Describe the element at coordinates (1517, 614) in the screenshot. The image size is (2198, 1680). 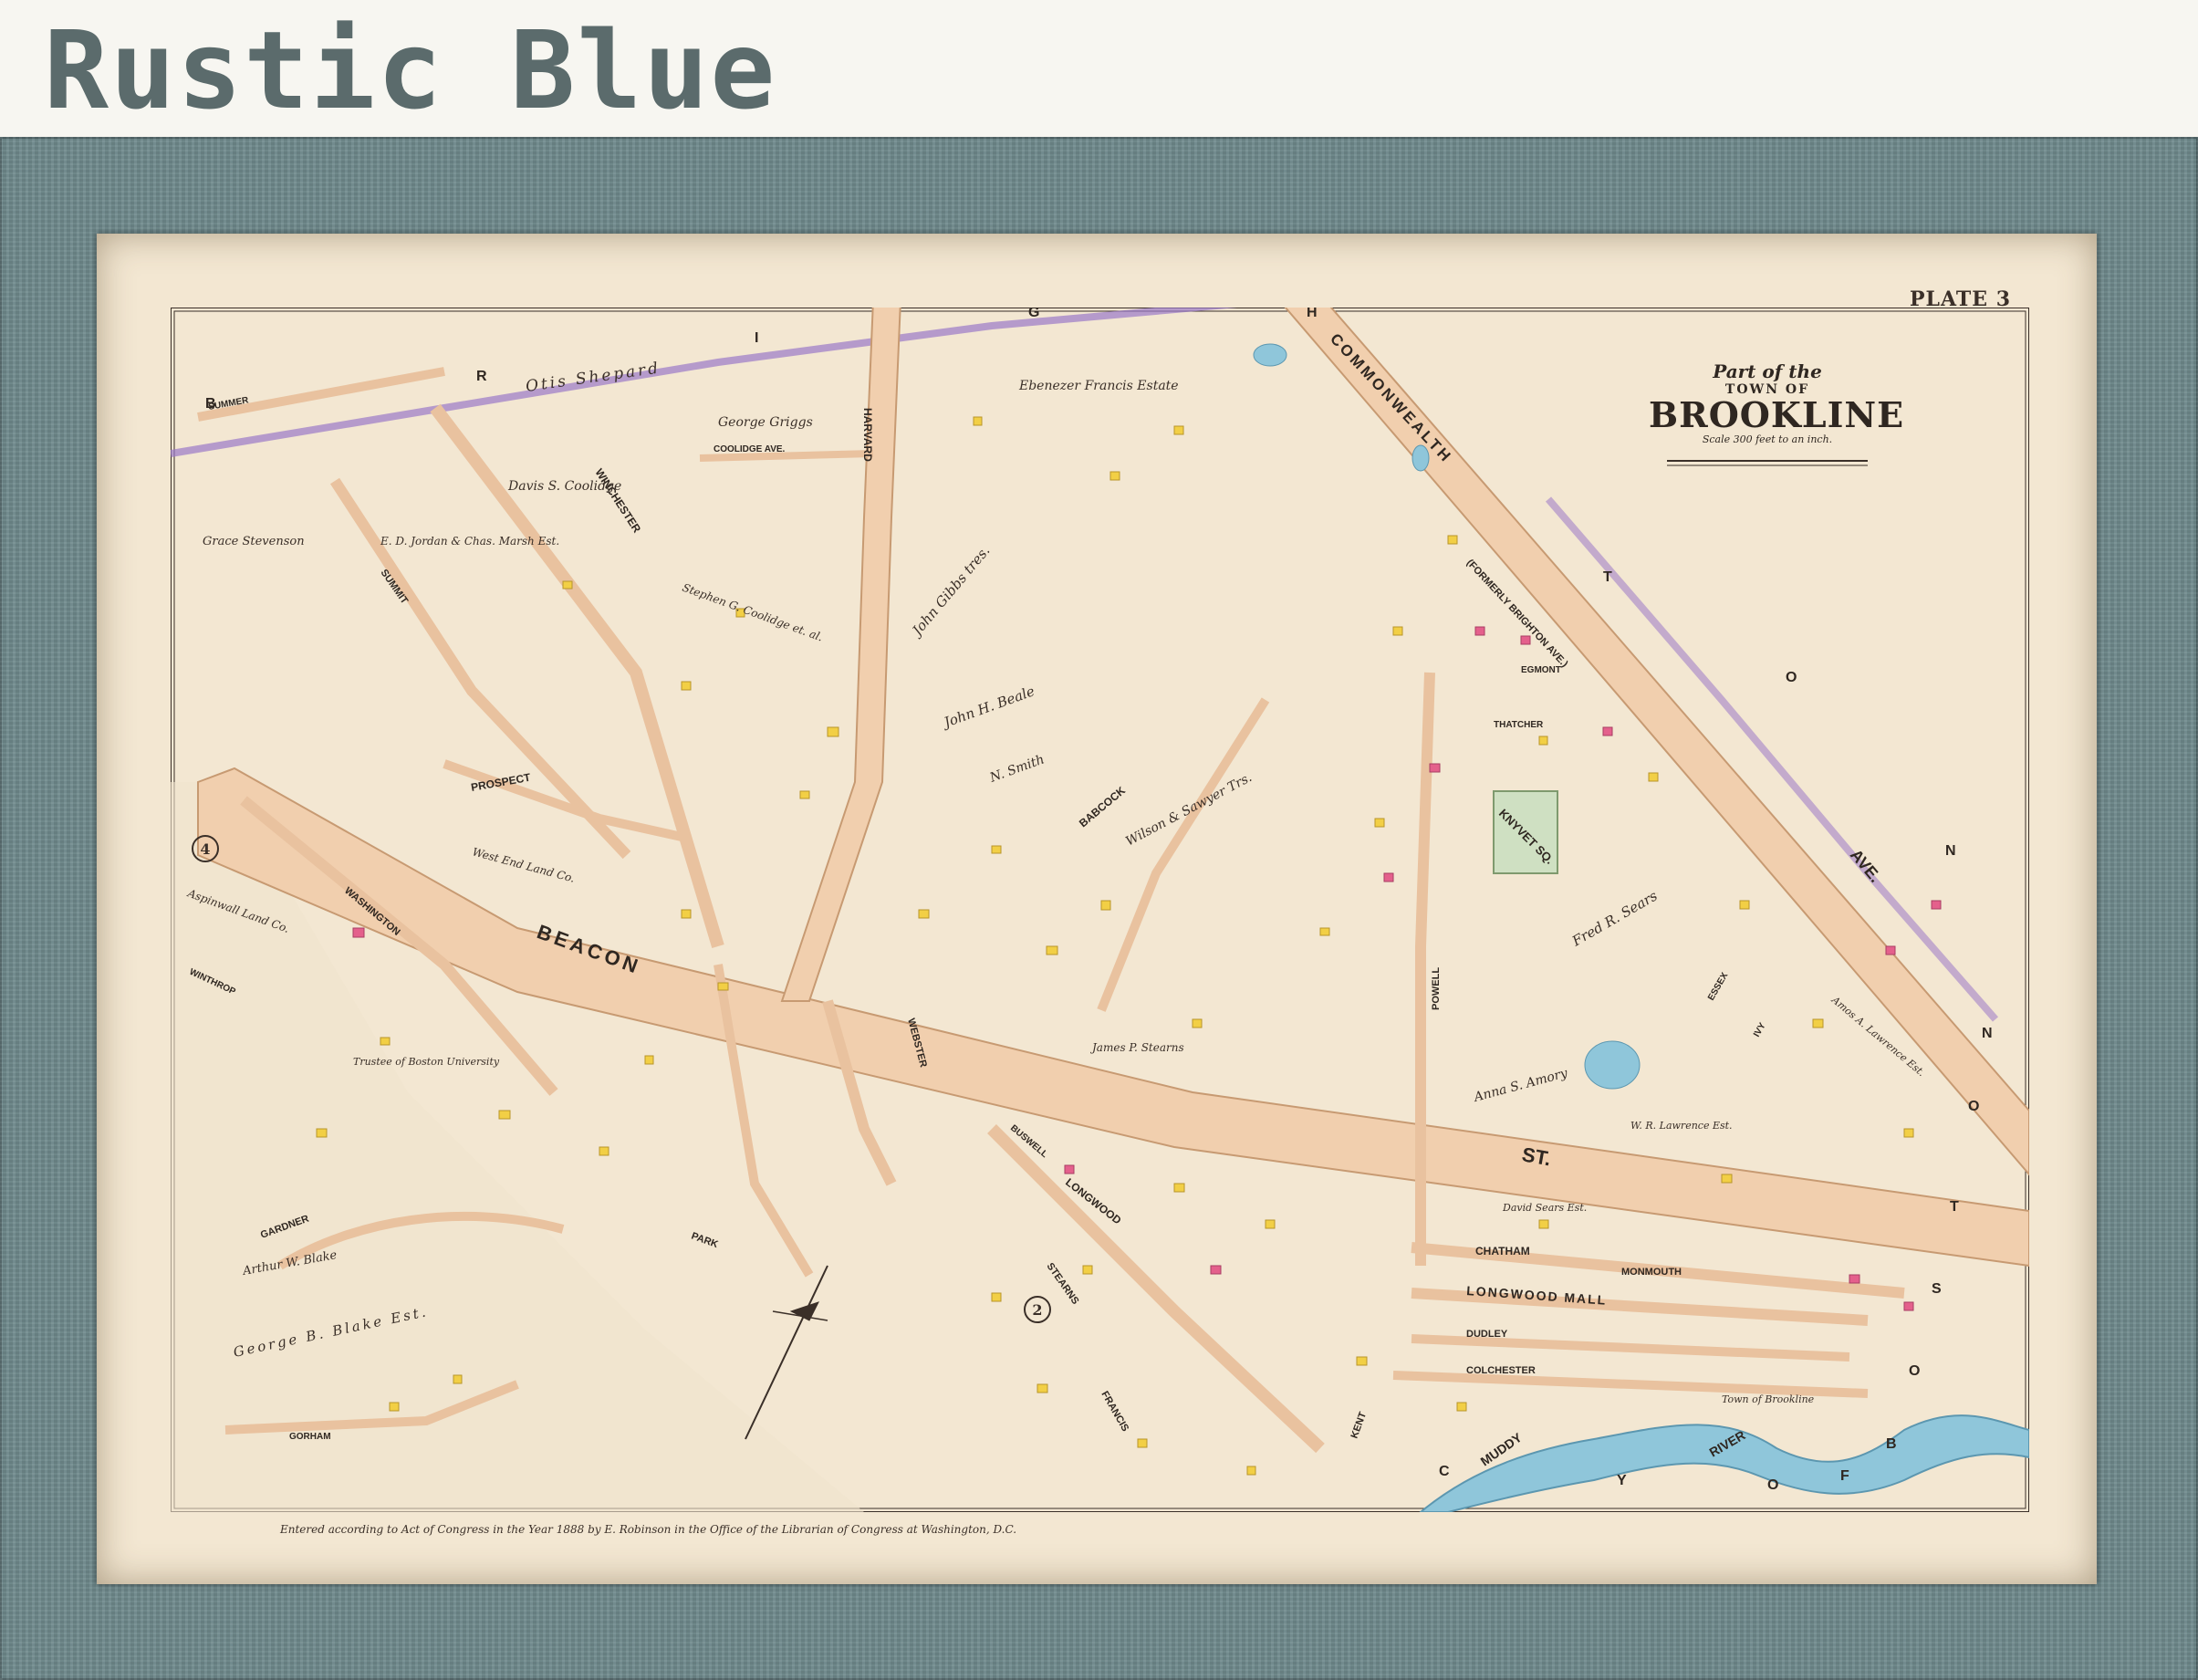
I see `label-formerly-brighton: (FORMERLY BRIGHTON AVE.)` at that location.